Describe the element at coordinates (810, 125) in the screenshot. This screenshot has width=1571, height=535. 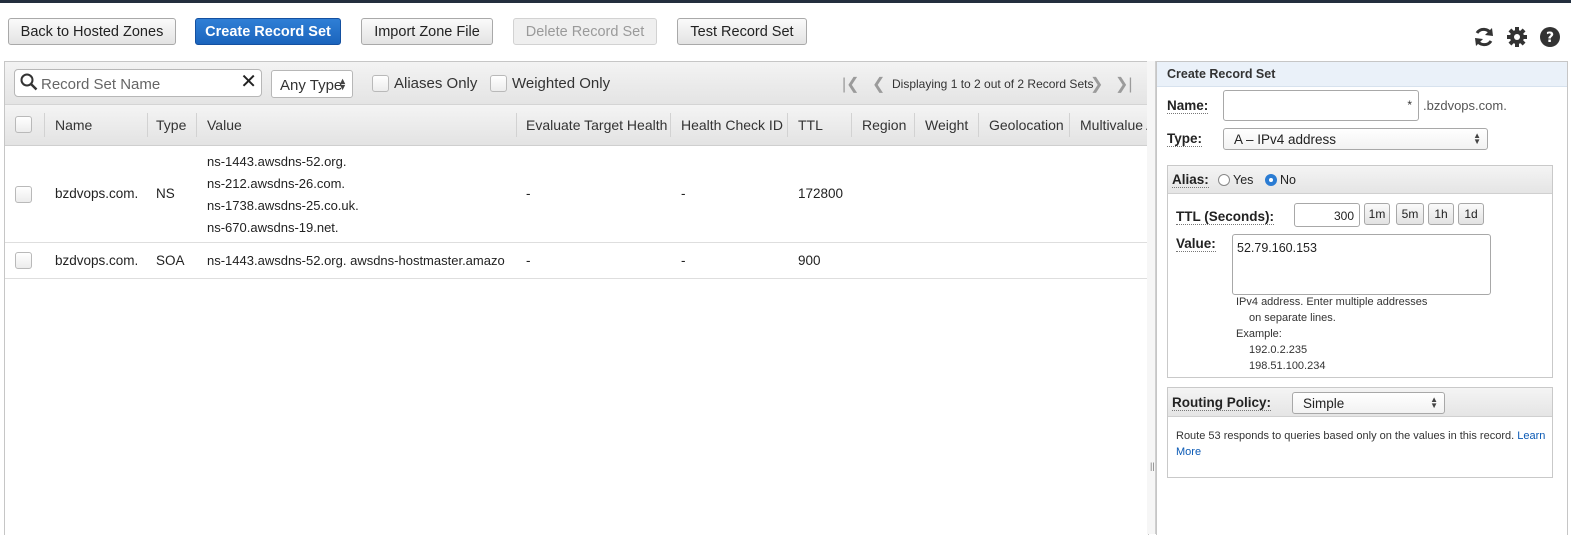
I see `column-header-ttl: TTL` at that location.